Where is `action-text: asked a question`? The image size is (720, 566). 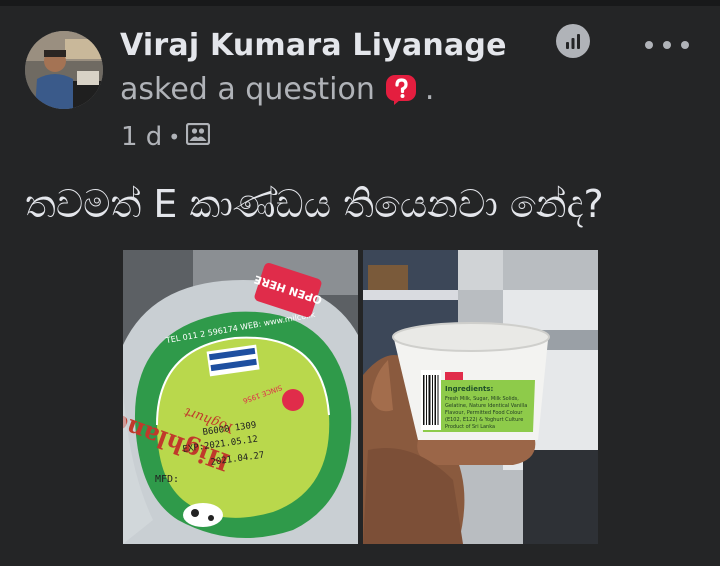
action-text: asked a question is located at coordinates (247, 89).